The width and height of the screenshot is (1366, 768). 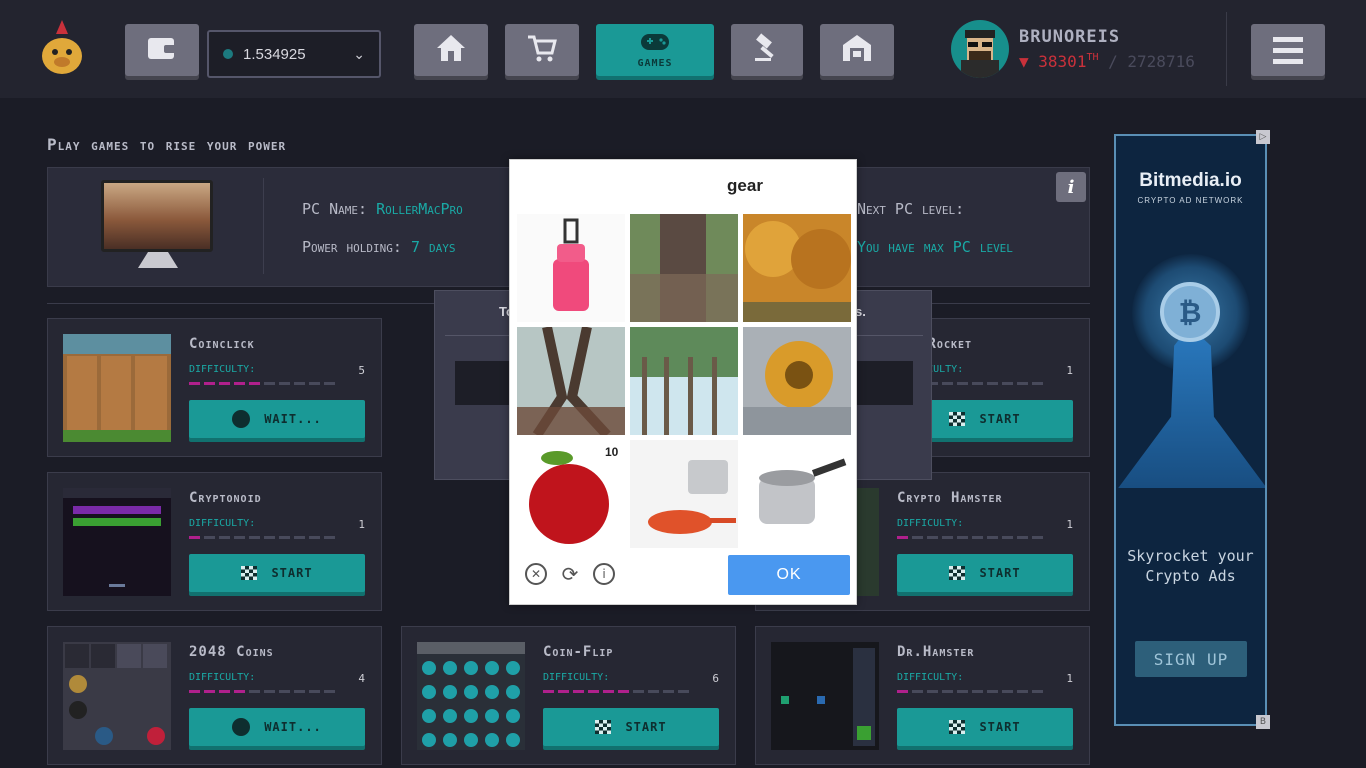 I want to click on games-button: GAMES, so click(x=655, y=50).